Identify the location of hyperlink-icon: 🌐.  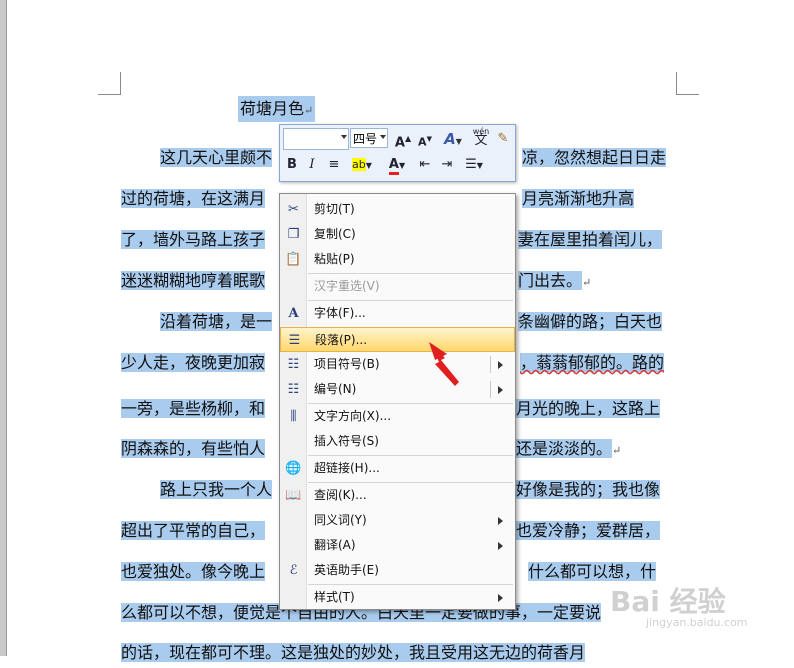
(293, 468).